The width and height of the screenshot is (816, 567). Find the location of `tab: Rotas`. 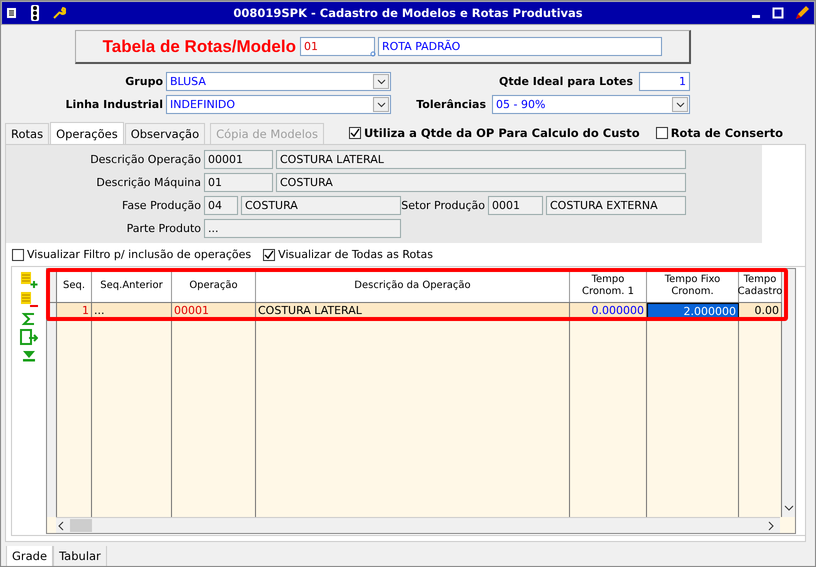

tab: Rotas is located at coordinates (27, 133).